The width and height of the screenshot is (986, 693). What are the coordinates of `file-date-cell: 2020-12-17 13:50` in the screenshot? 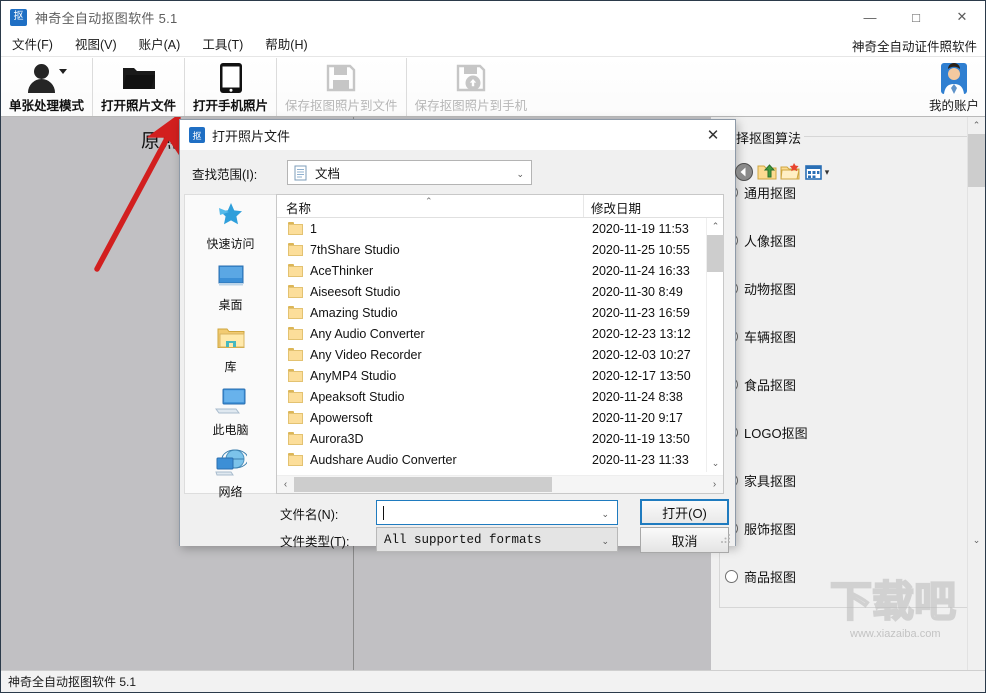 It's located at (641, 375).